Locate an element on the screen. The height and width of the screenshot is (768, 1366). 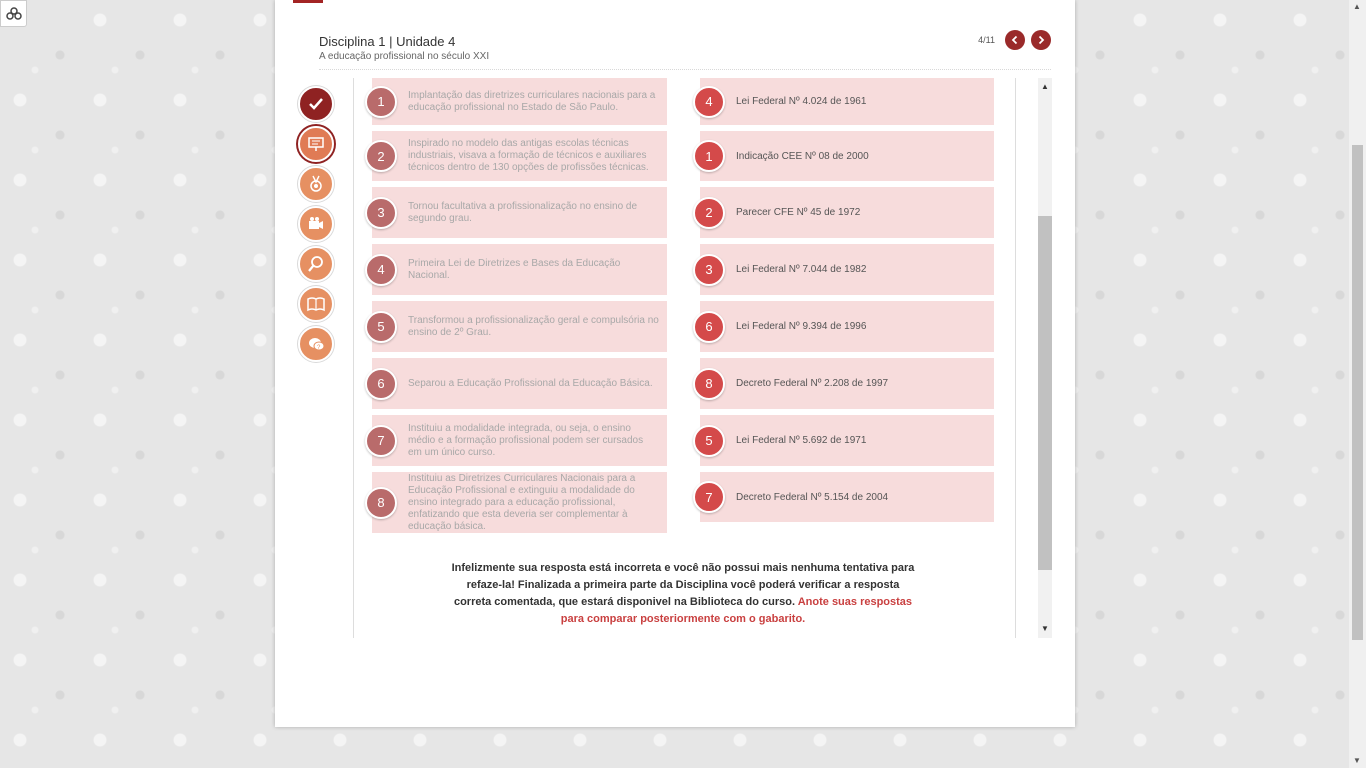
nav-search-button is located at coordinates (316, 264).